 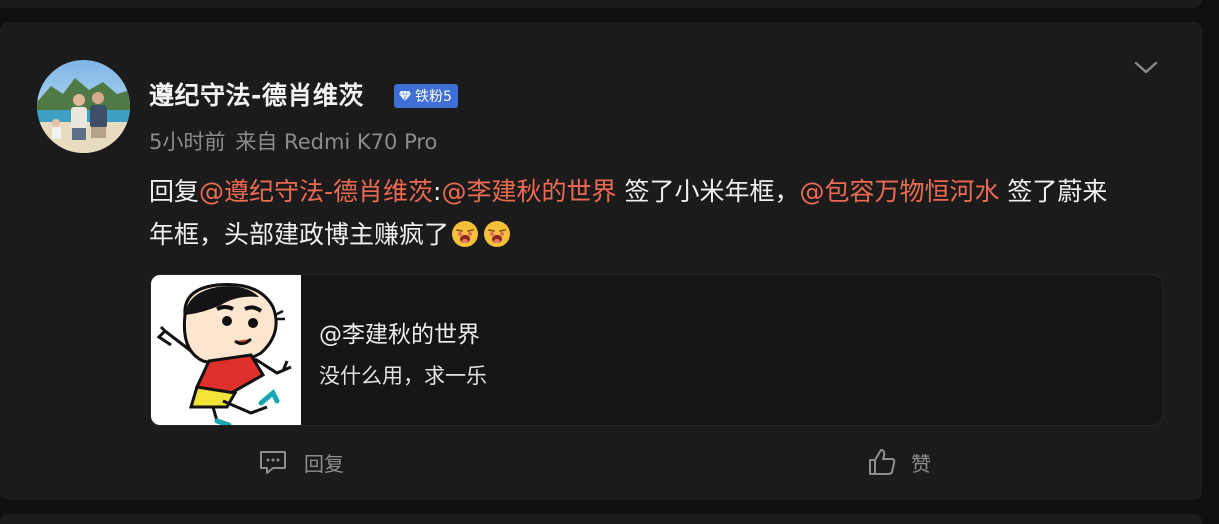 I want to click on reply-label: 回复, so click(x=324, y=463).